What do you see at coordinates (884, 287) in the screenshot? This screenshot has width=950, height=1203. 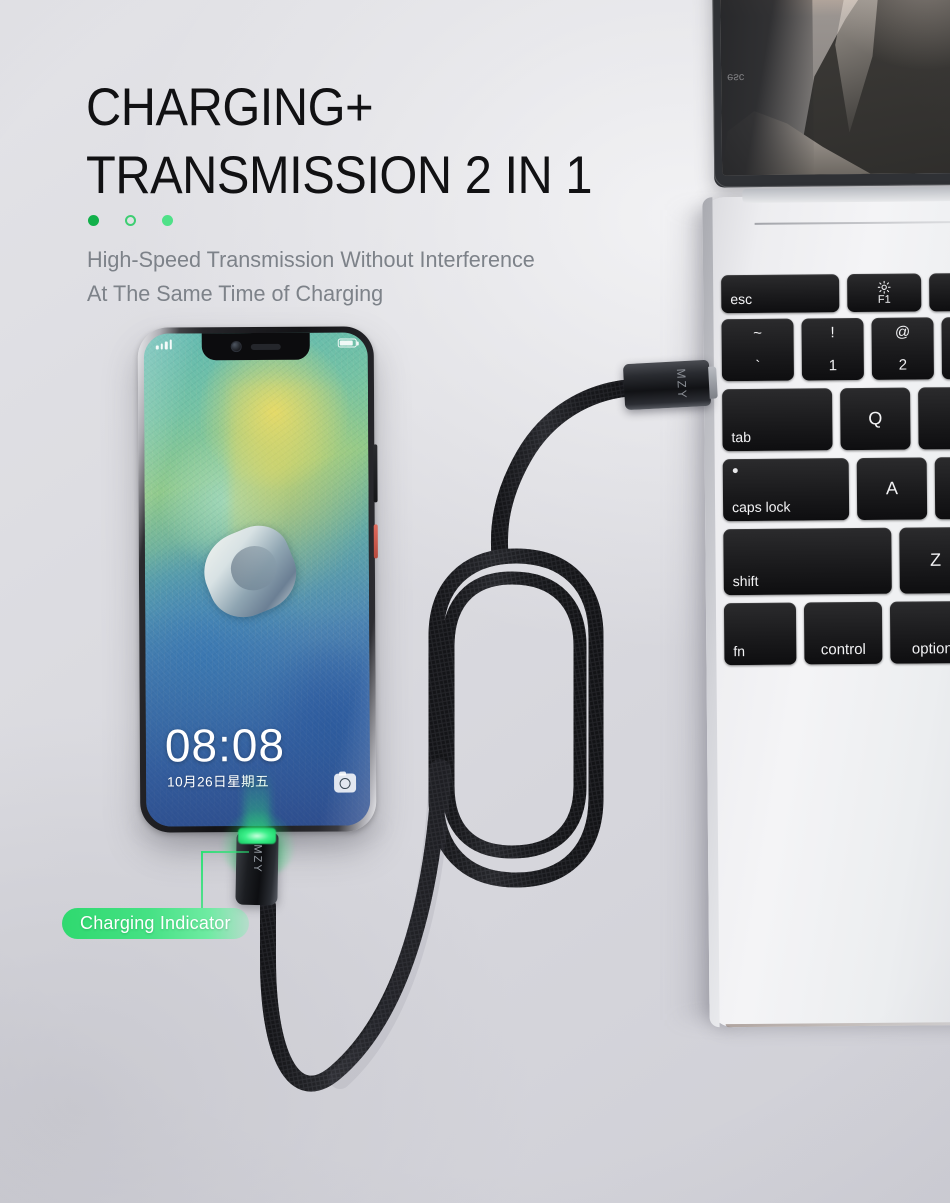 I see `brightness-icon` at bounding box center [884, 287].